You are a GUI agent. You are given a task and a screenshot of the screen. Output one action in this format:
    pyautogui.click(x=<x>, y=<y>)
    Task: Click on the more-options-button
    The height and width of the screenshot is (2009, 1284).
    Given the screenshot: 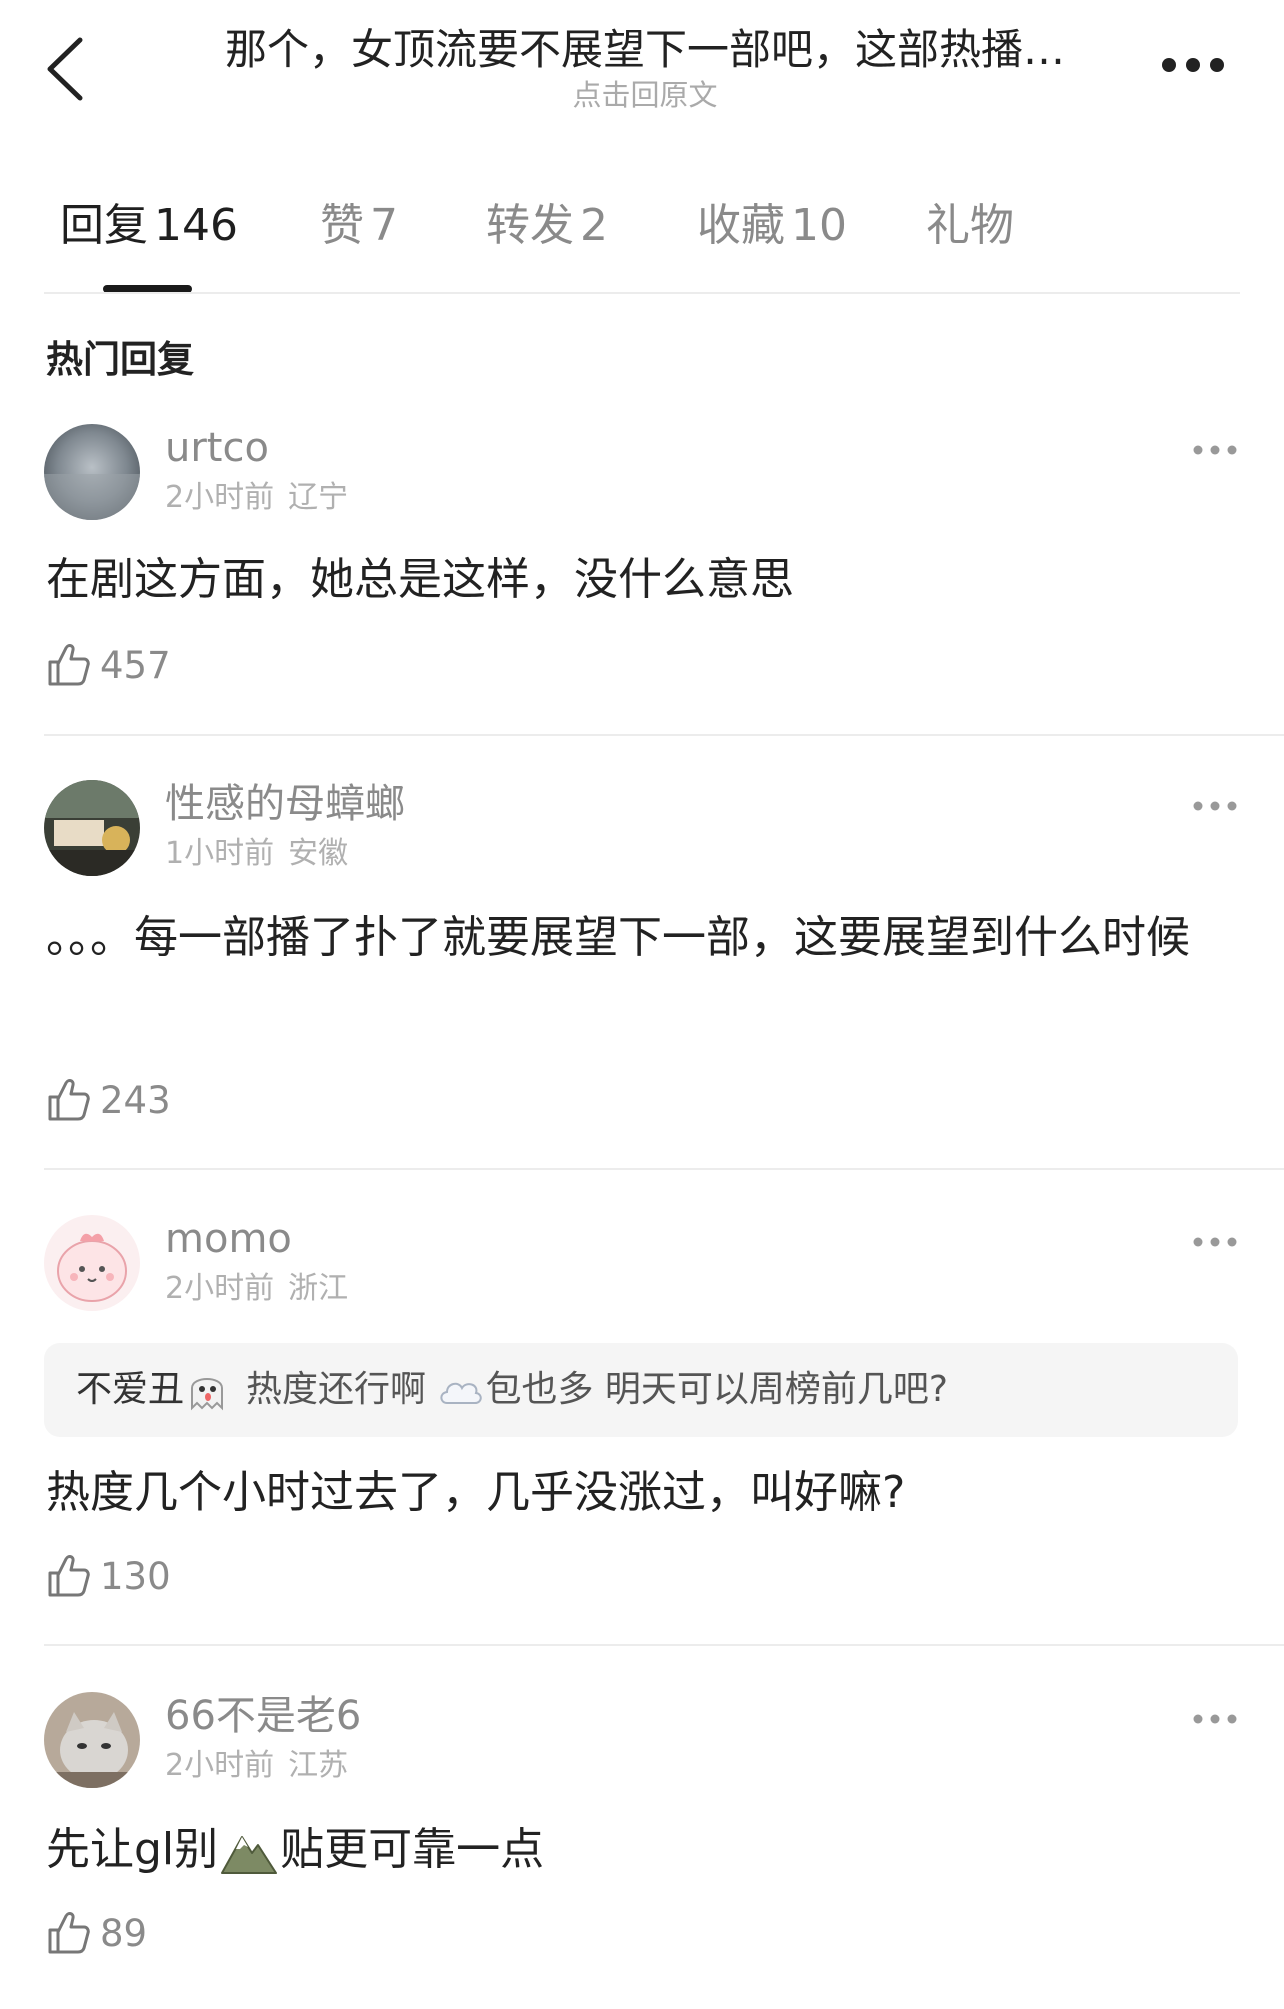 What is the action you would take?
    pyautogui.click(x=1193, y=65)
    